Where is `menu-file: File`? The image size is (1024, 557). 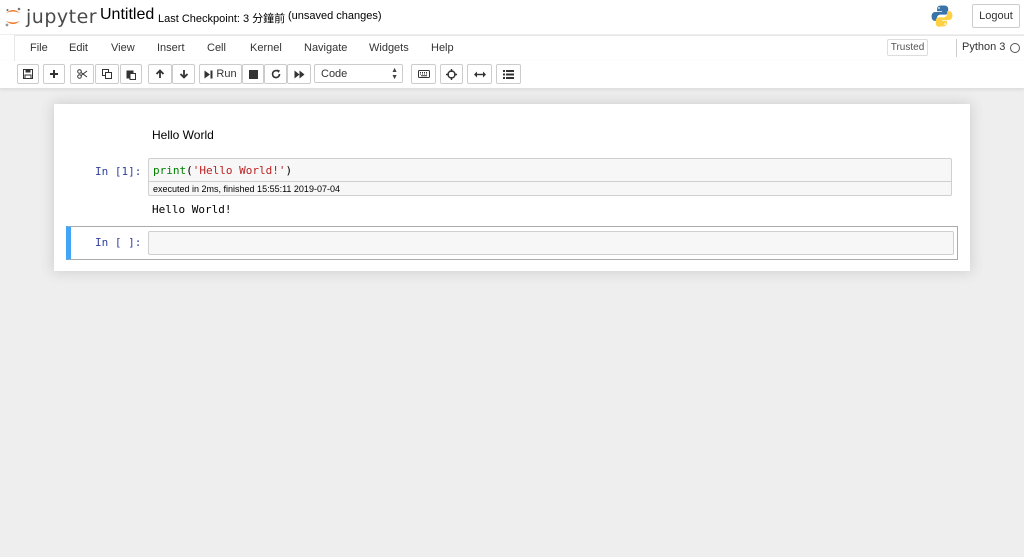 menu-file: File is located at coordinates (39, 48).